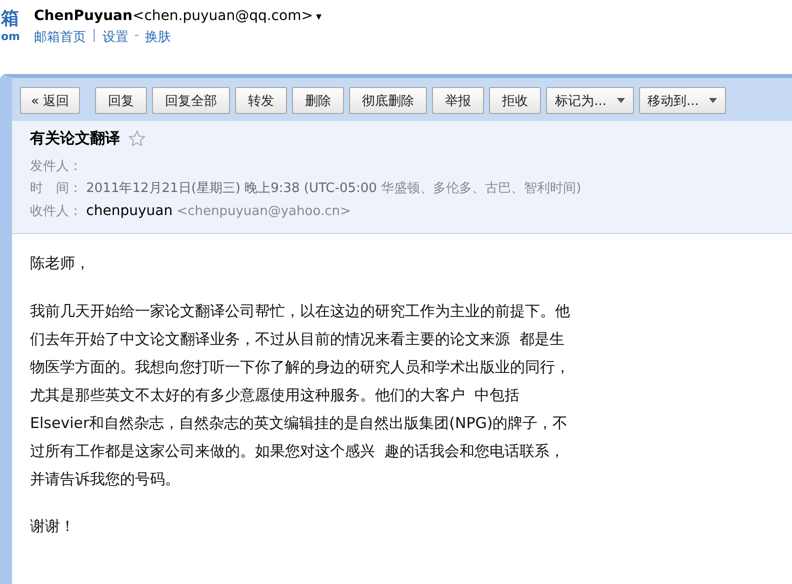  Describe the element at coordinates (231, 188) in the screenshot. I see `date-time: 2011年12月21日(星期三) 晚上9:38 (UTC-05:00` at that location.